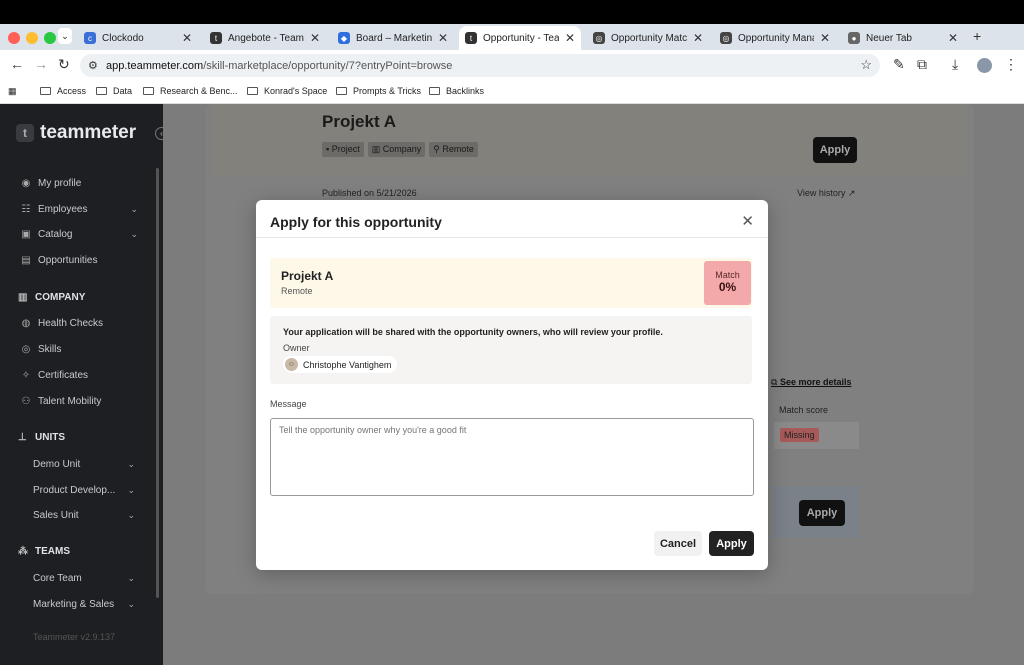 The width and height of the screenshot is (1024, 665). Describe the element at coordinates (977, 36) in the screenshot. I see `new-tab-plus-icon: +` at that location.